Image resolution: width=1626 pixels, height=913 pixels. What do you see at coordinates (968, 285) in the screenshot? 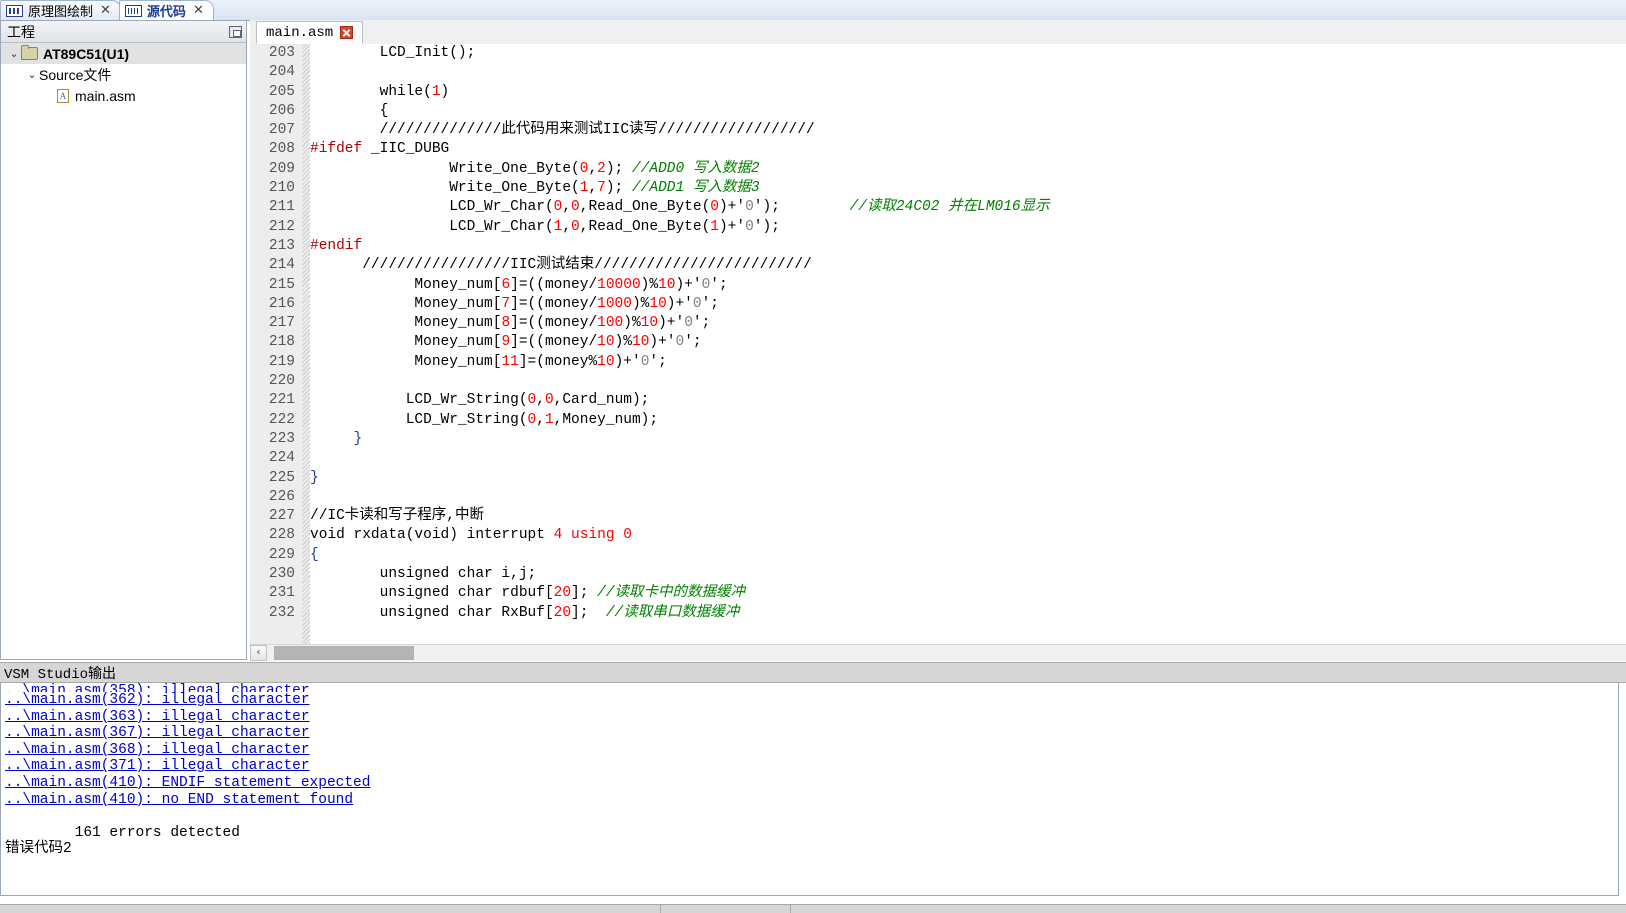
I see `code-line: Money_num[6]=((money/10000)%10)+'0';` at bounding box center [968, 285].